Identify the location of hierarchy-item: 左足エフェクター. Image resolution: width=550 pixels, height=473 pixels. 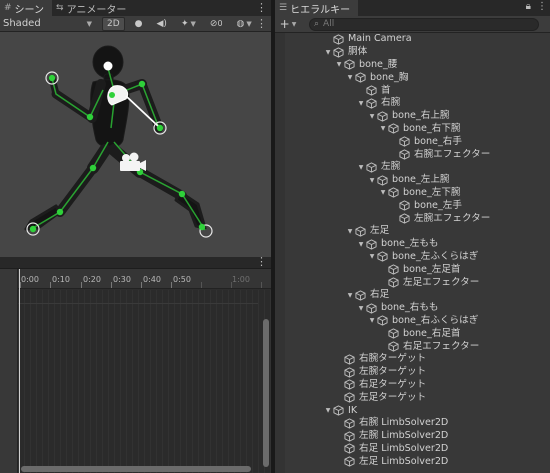
(412, 282).